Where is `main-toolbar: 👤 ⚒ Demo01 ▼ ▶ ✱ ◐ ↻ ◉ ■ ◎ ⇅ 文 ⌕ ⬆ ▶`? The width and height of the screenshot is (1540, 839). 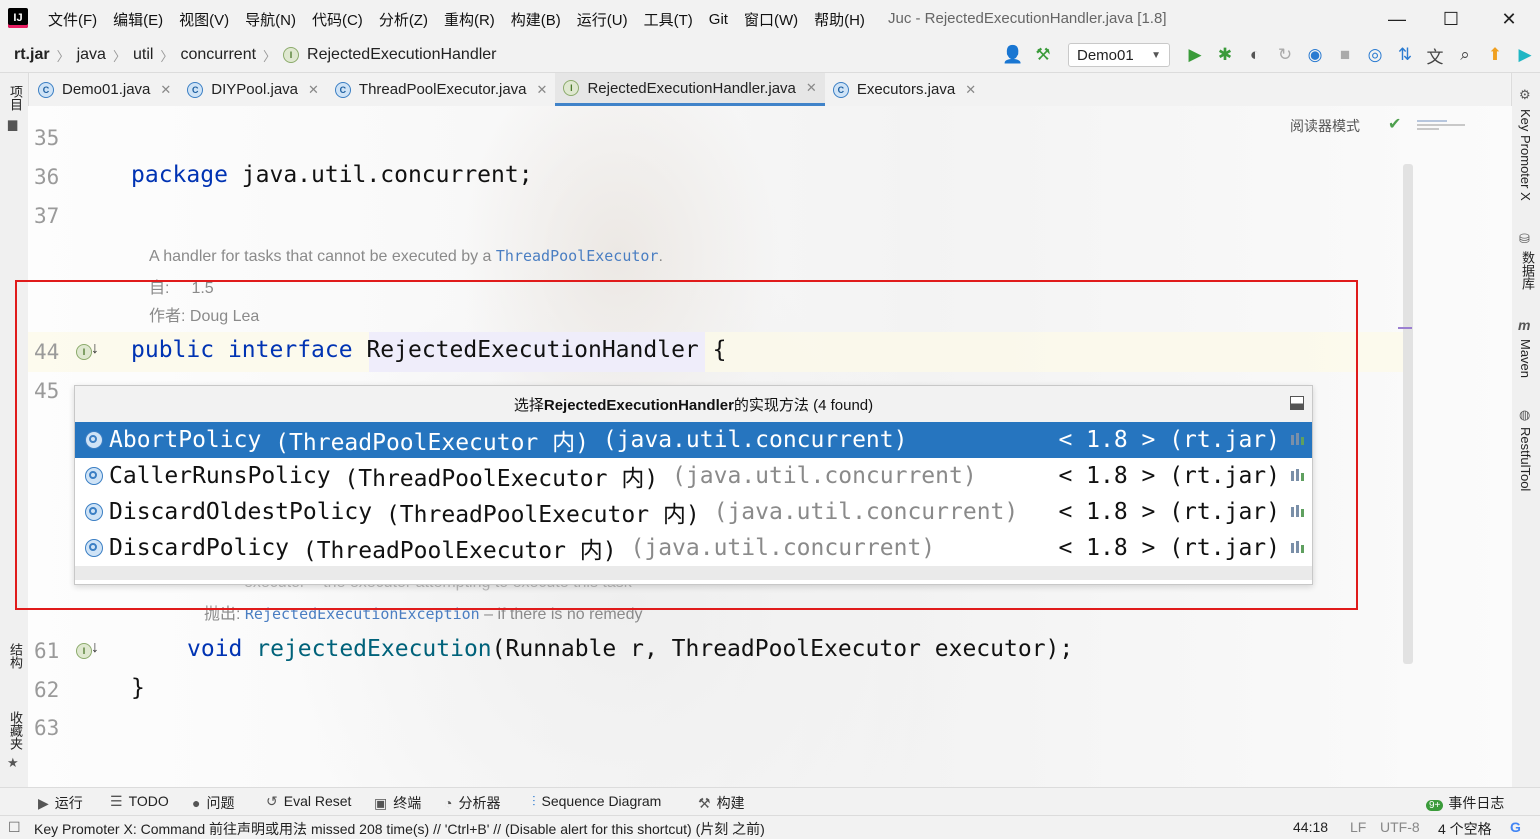
main-toolbar: 👤 ⚒ Demo01 ▼ ▶ ✱ ◐ ↻ ◉ ■ ◎ ⇅ 文 ⌕ ⬆ ▶ is located at coordinates (1269, 55).